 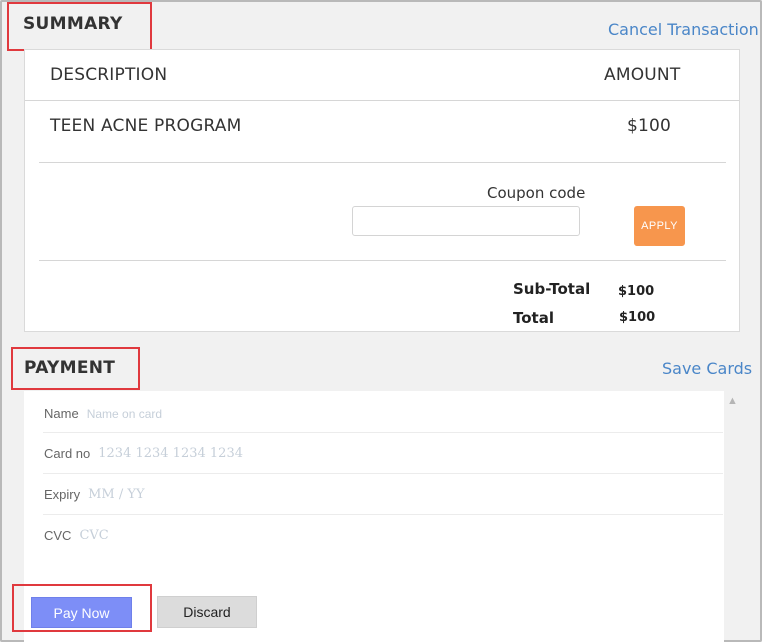 I want to click on item-description: TEEN ACNE PROGRAM, so click(x=146, y=126).